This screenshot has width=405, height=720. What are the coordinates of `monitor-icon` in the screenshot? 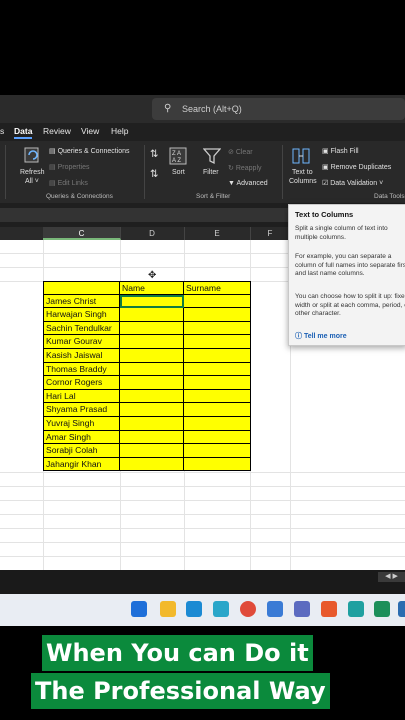 It's located at (194, 609).